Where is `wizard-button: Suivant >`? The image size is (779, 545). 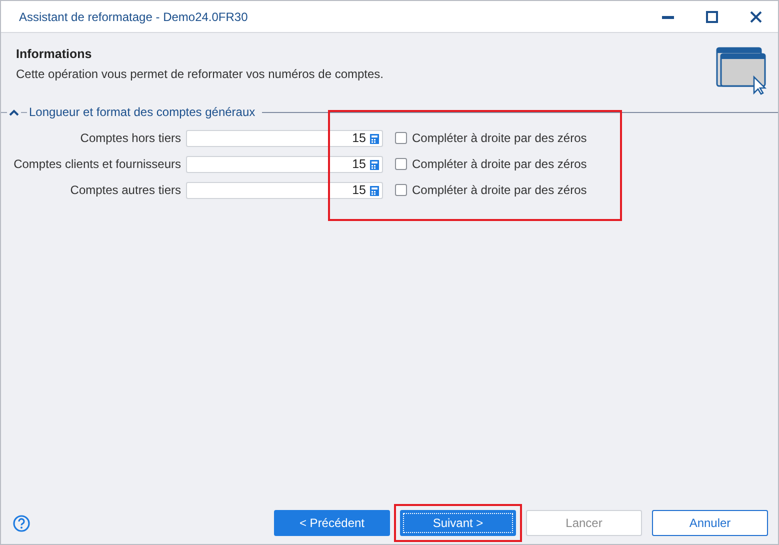 wizard-button: Suivant > is located at coordinates (458, 523).